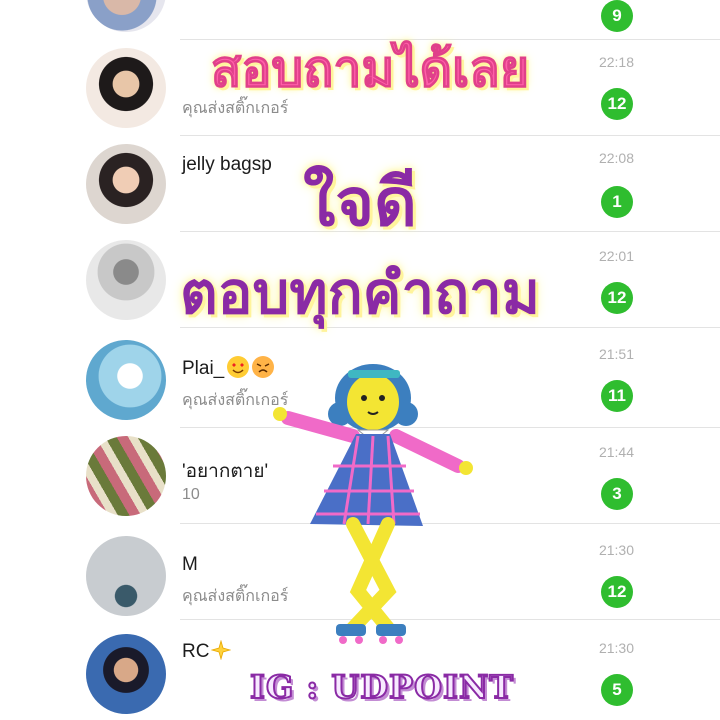 The width and height of the screenshot is (720, 720). I want to click on chat-time: 21:51, so click(616, 354).